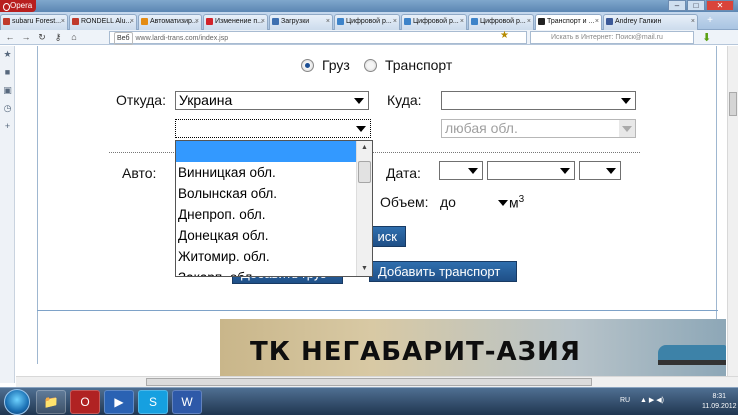  I want to click on tray-clock: 8:31 11.09.2012, so click(719, 402).